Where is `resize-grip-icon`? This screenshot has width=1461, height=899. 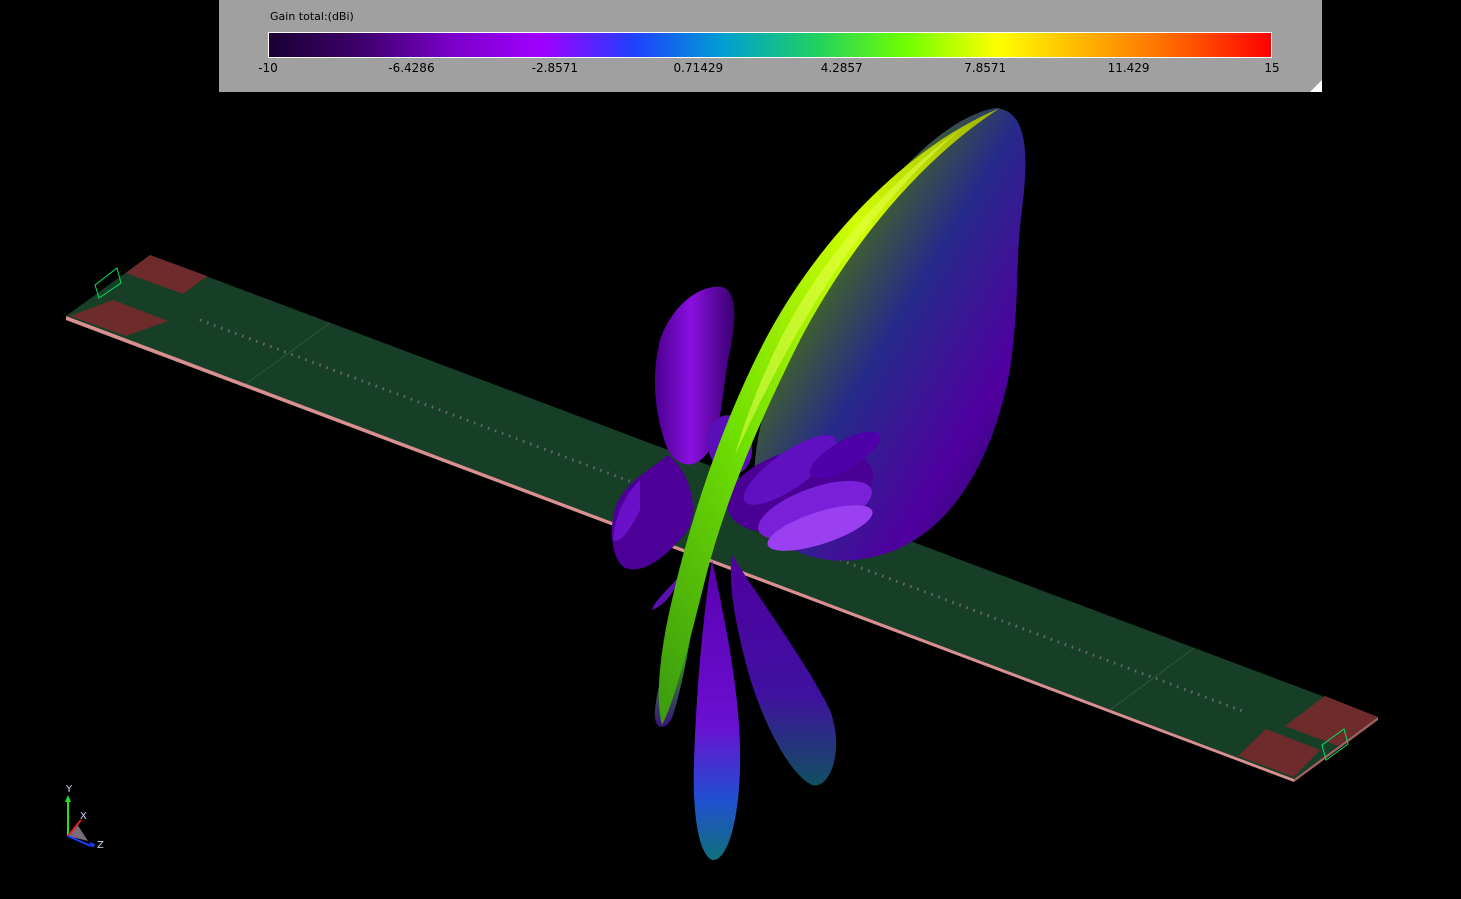 resize-grip-icon is located at coordinates (1316, 86).